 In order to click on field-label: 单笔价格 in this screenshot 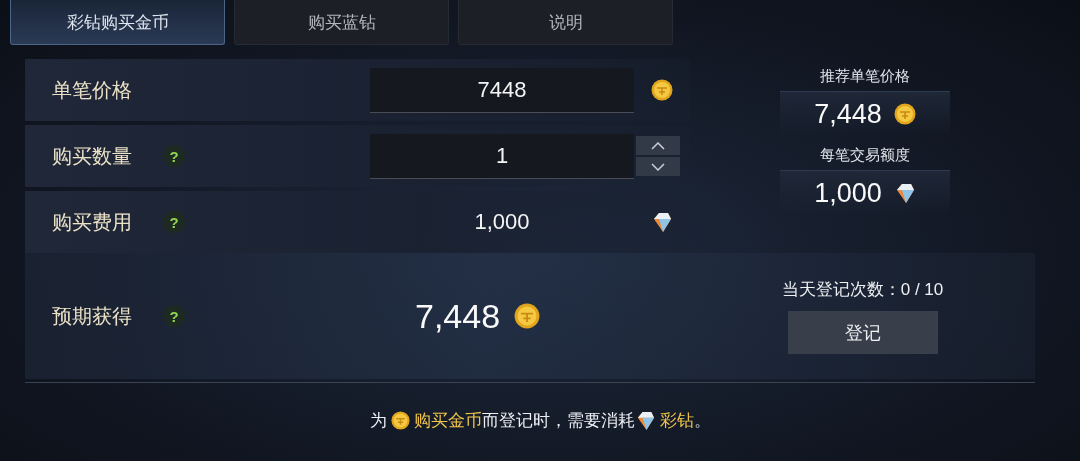, I will do `click(92, 90)`.